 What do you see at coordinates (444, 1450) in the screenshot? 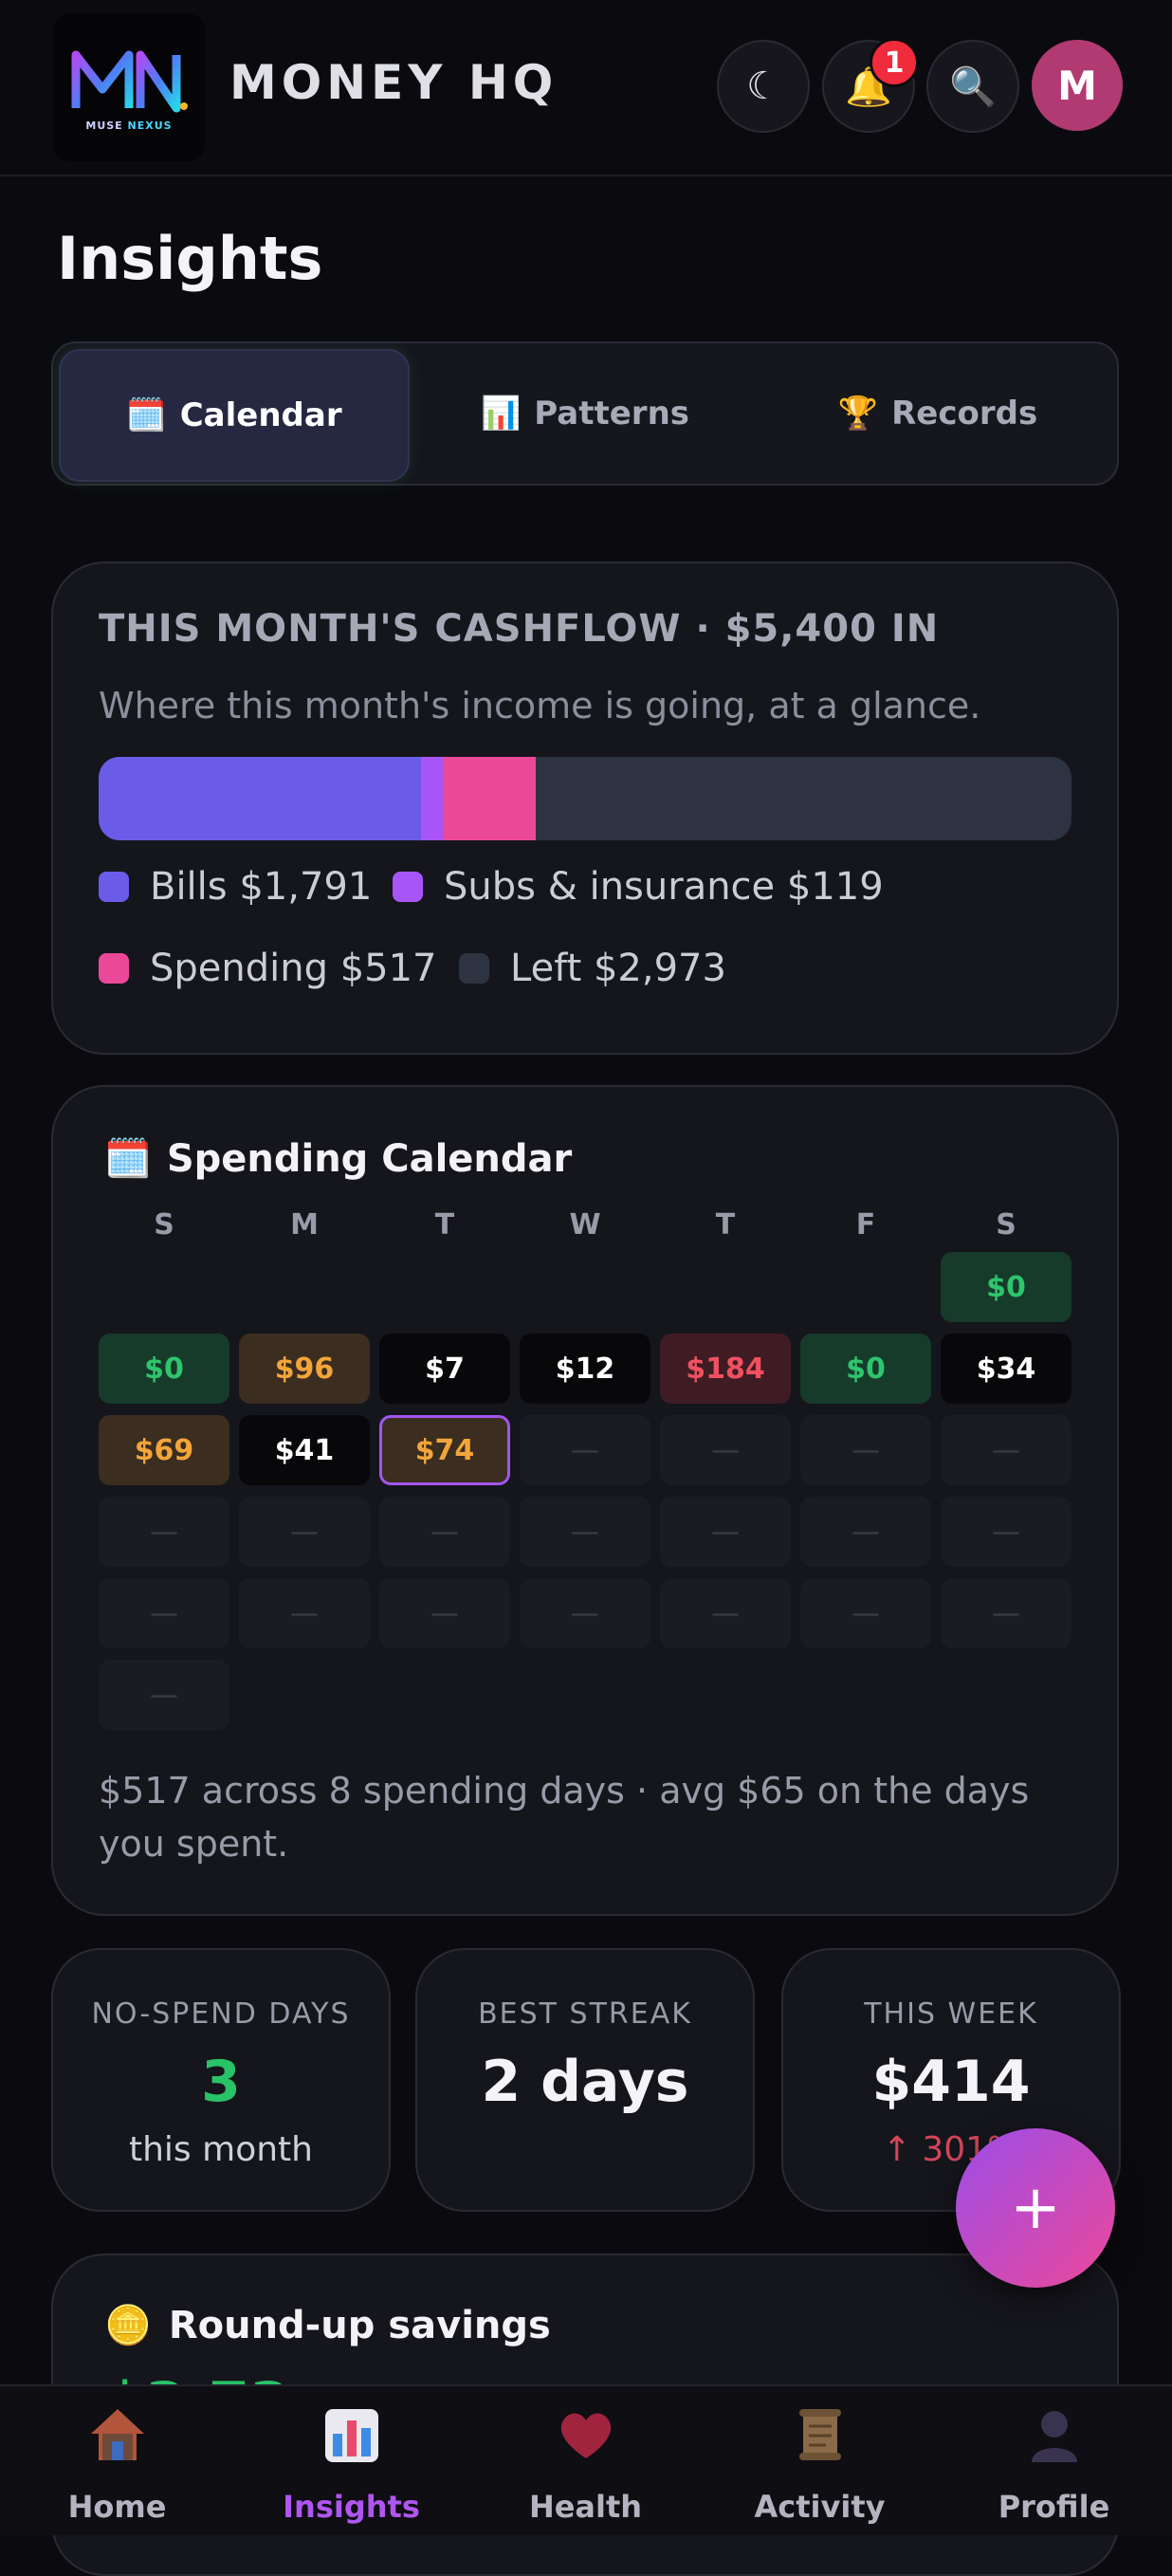
I see `calendar-day-today: $74` at bounding box center [444, 1450].